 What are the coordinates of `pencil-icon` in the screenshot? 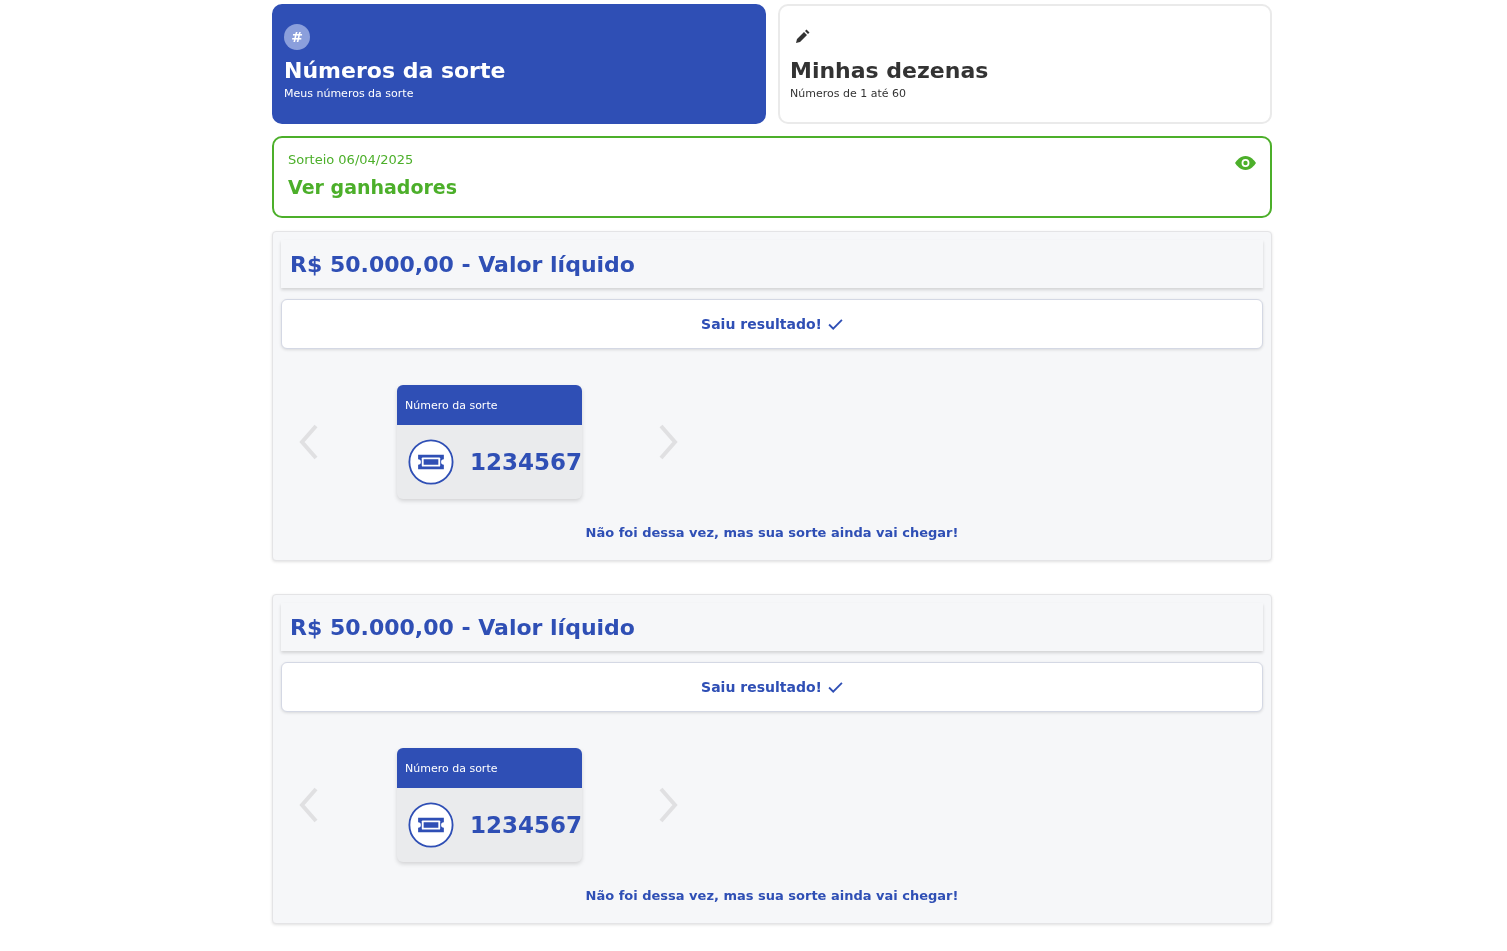 It's located at (802, 37).